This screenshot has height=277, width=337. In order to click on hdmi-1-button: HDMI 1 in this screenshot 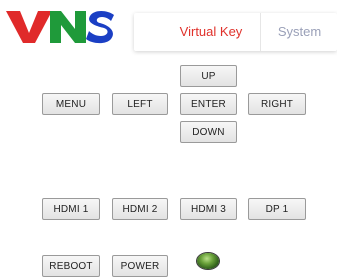, I will do `click(71, 209)`.